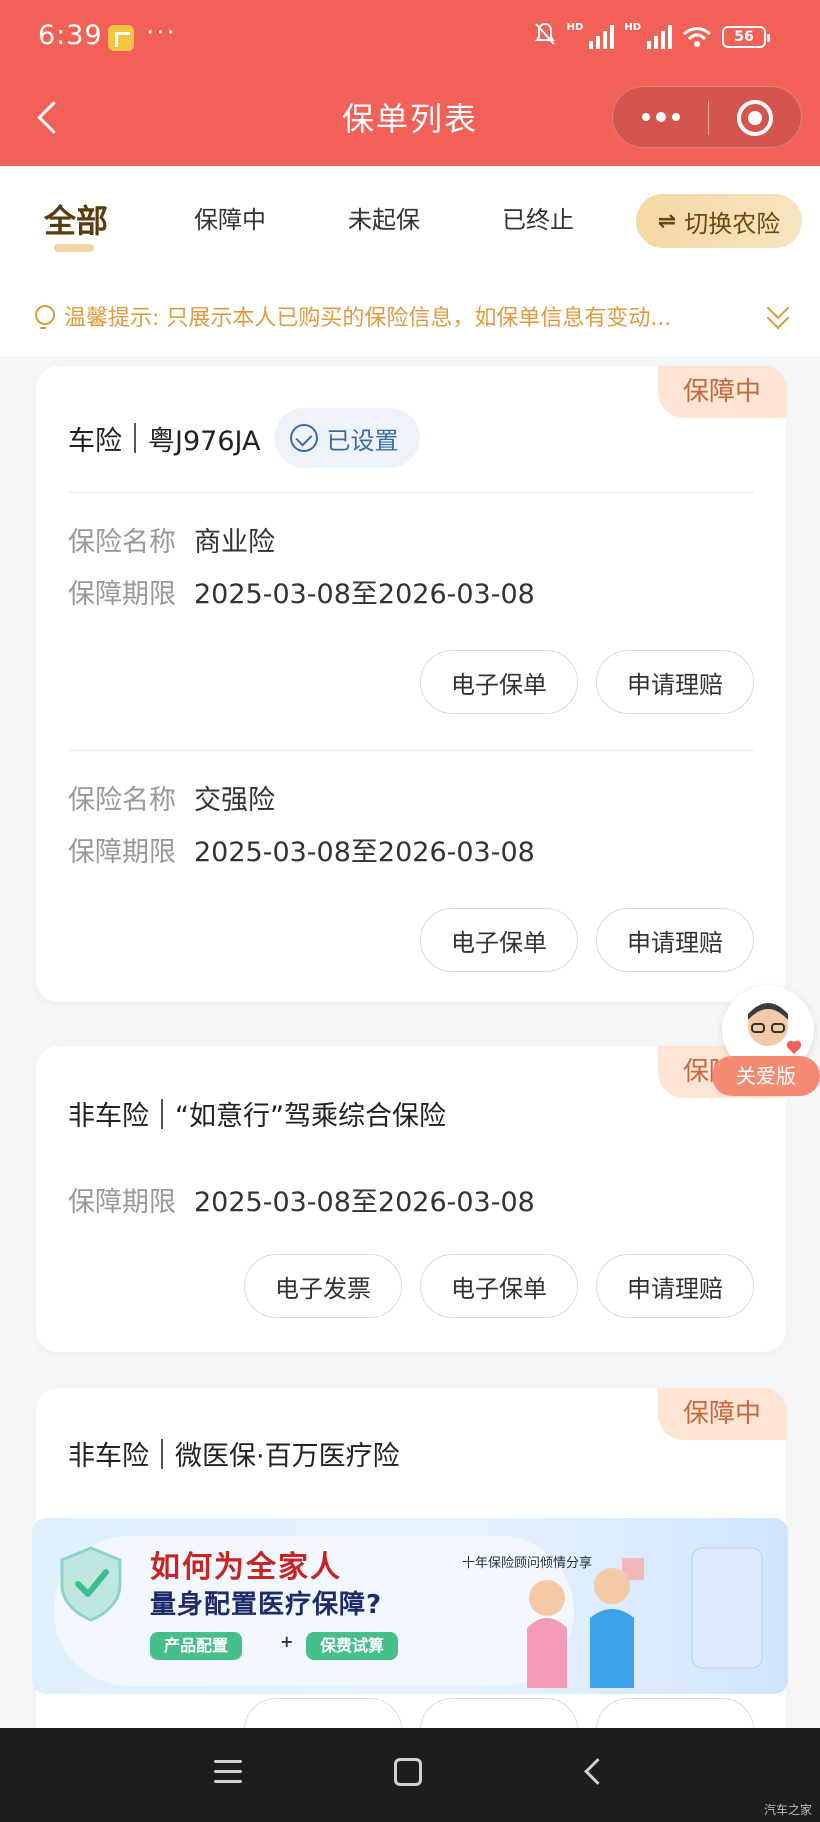 This screenshot has height=1822, width=820. Describe the element at coordinates (70, 35) in the screenshot. I see `status-time: 6:39` at that location.